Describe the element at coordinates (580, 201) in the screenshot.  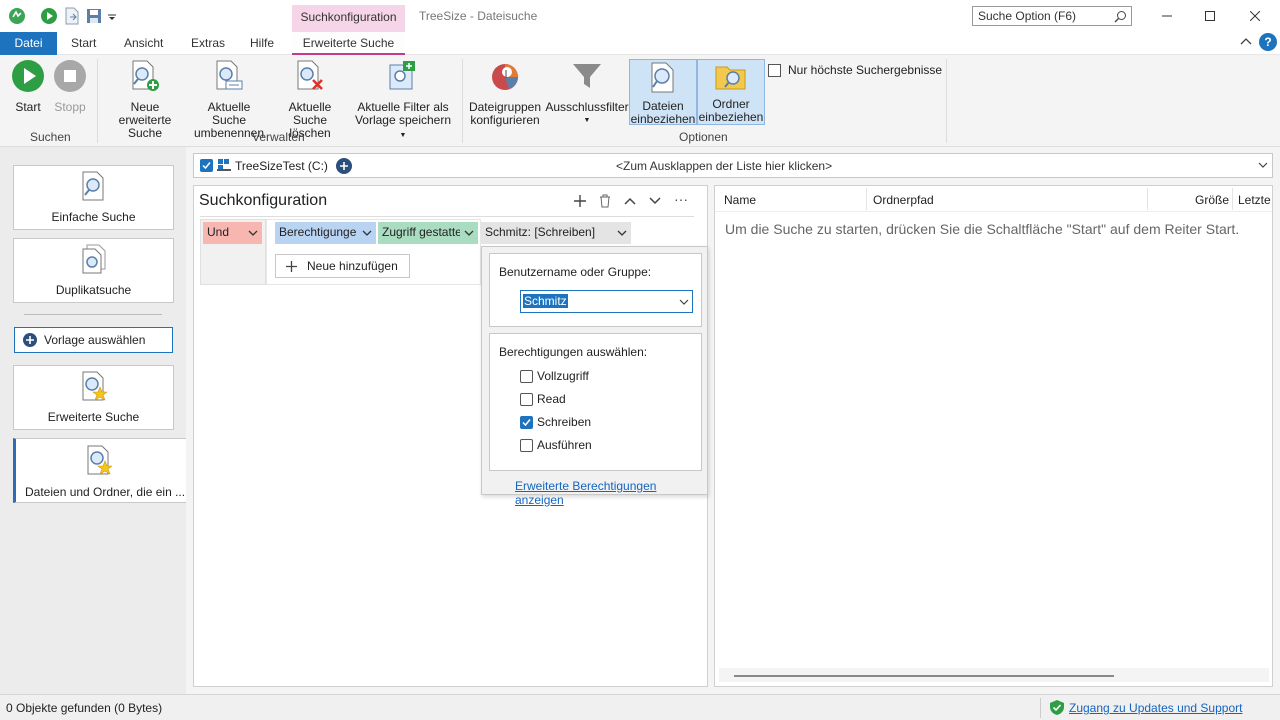
I see `add-icon` at that location.